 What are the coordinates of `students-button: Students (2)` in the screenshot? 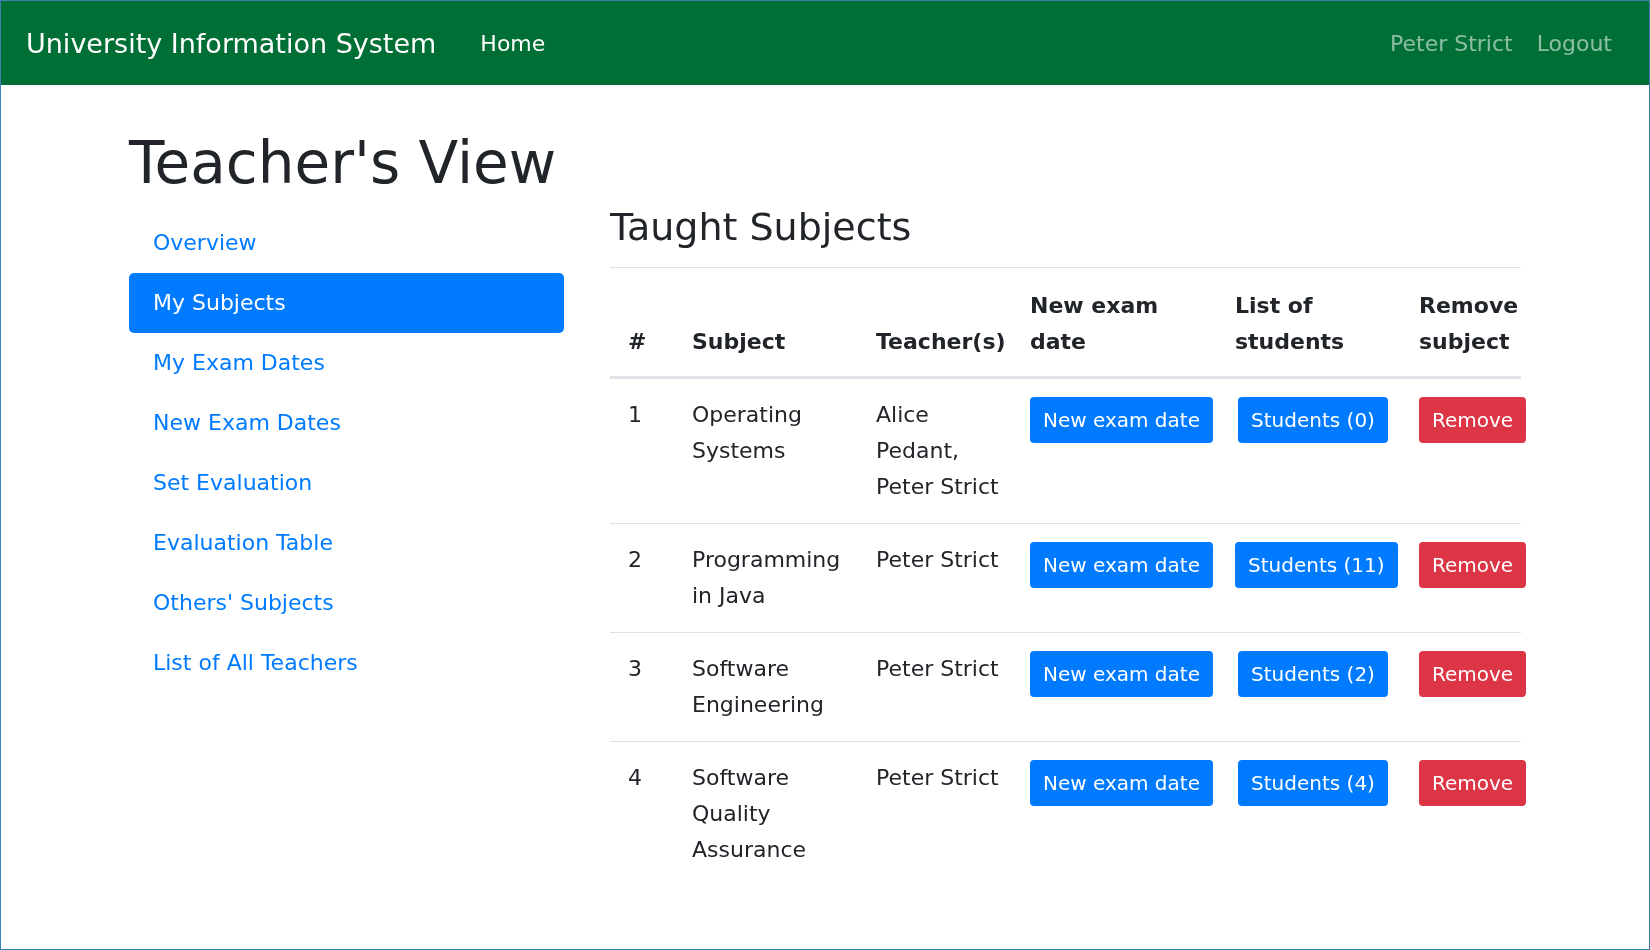 It's located at (1313, 673).